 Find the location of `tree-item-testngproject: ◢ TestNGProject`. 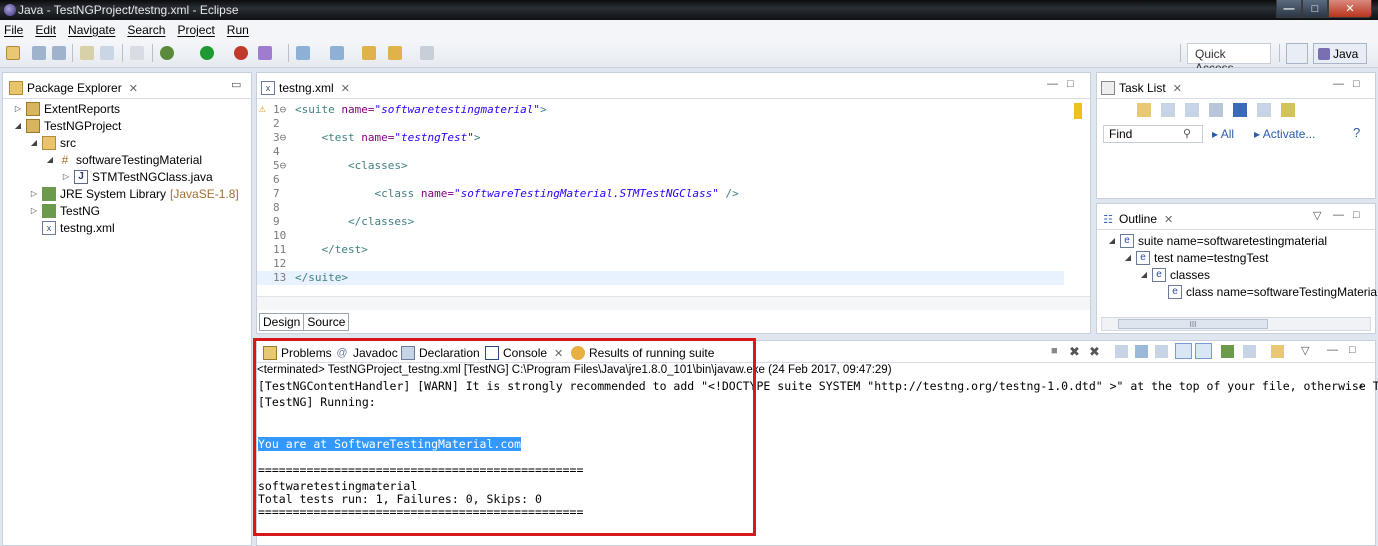

tree-item-testngproject: ◢ TestNGProject is located at coordinates (67, 125).